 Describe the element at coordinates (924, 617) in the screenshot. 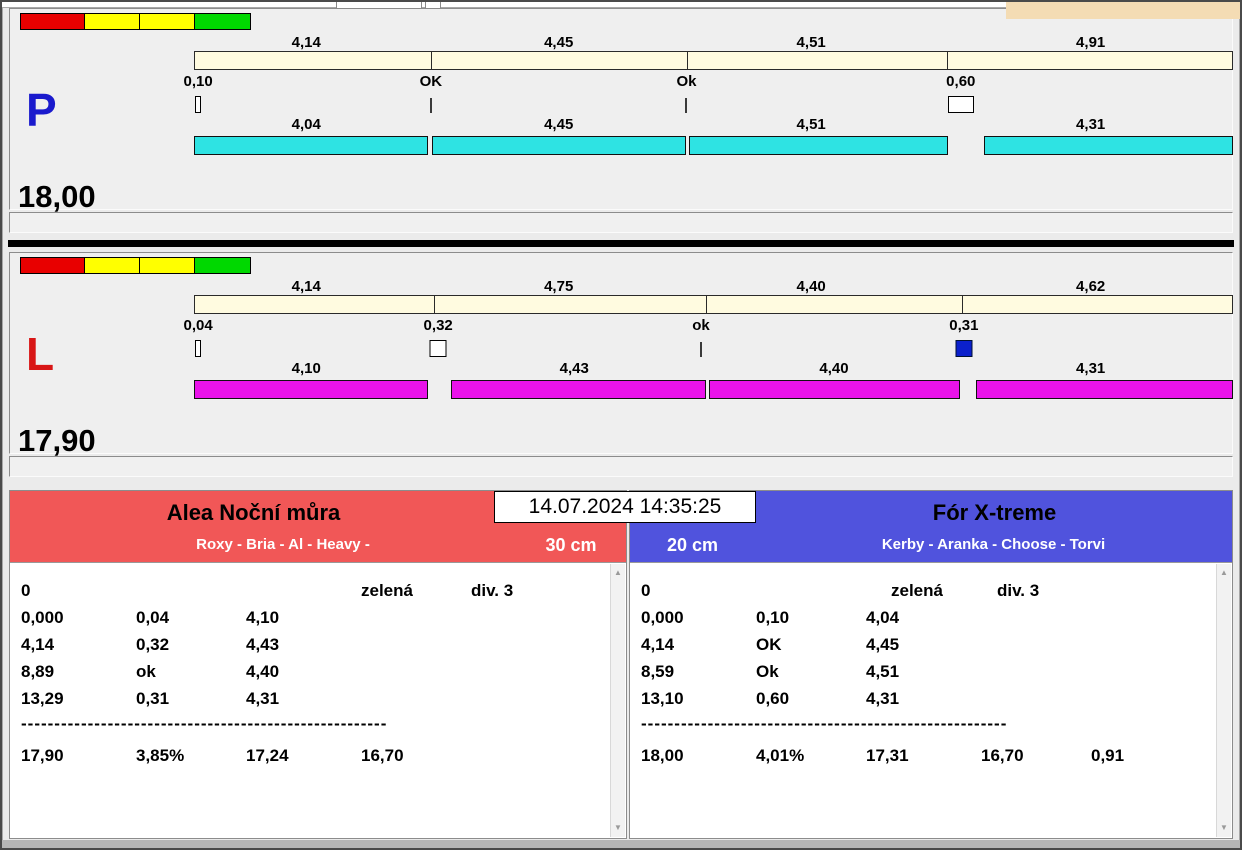

I see `result-row: 0,000 0,10 4,04` at that location.